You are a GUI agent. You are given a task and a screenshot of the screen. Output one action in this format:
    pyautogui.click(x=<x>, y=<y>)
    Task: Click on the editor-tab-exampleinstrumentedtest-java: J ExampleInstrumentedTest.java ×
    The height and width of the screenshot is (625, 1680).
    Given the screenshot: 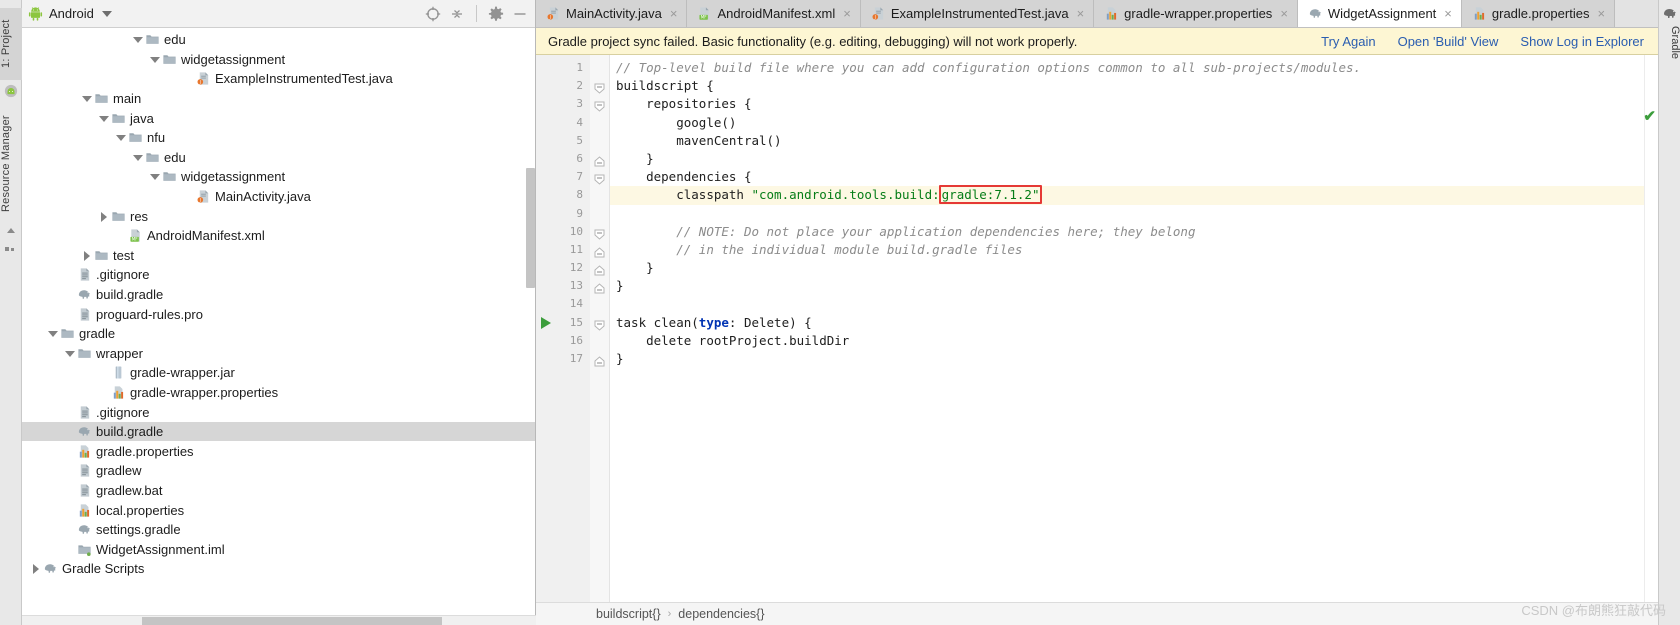 What is the action you would take?
    pyautogui.click(x=977, y=13)
    